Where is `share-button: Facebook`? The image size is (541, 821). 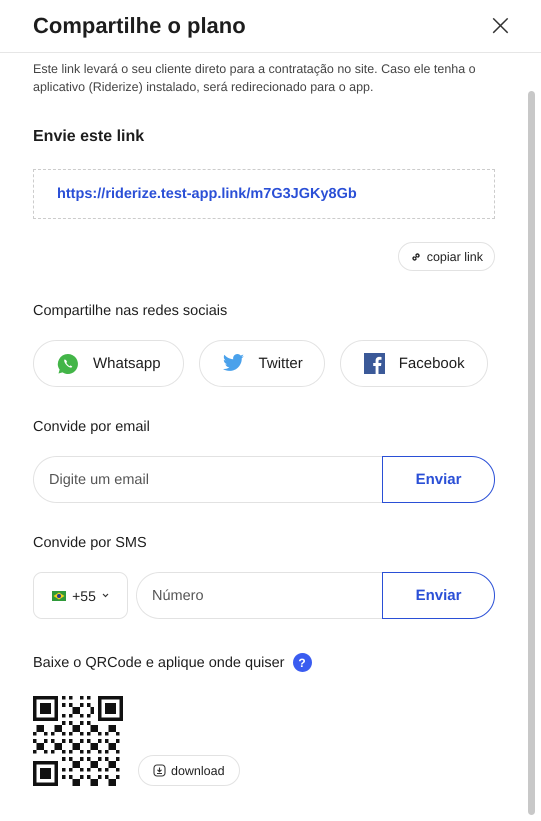 share-button: Facebook is located at coordinates (414, 363).